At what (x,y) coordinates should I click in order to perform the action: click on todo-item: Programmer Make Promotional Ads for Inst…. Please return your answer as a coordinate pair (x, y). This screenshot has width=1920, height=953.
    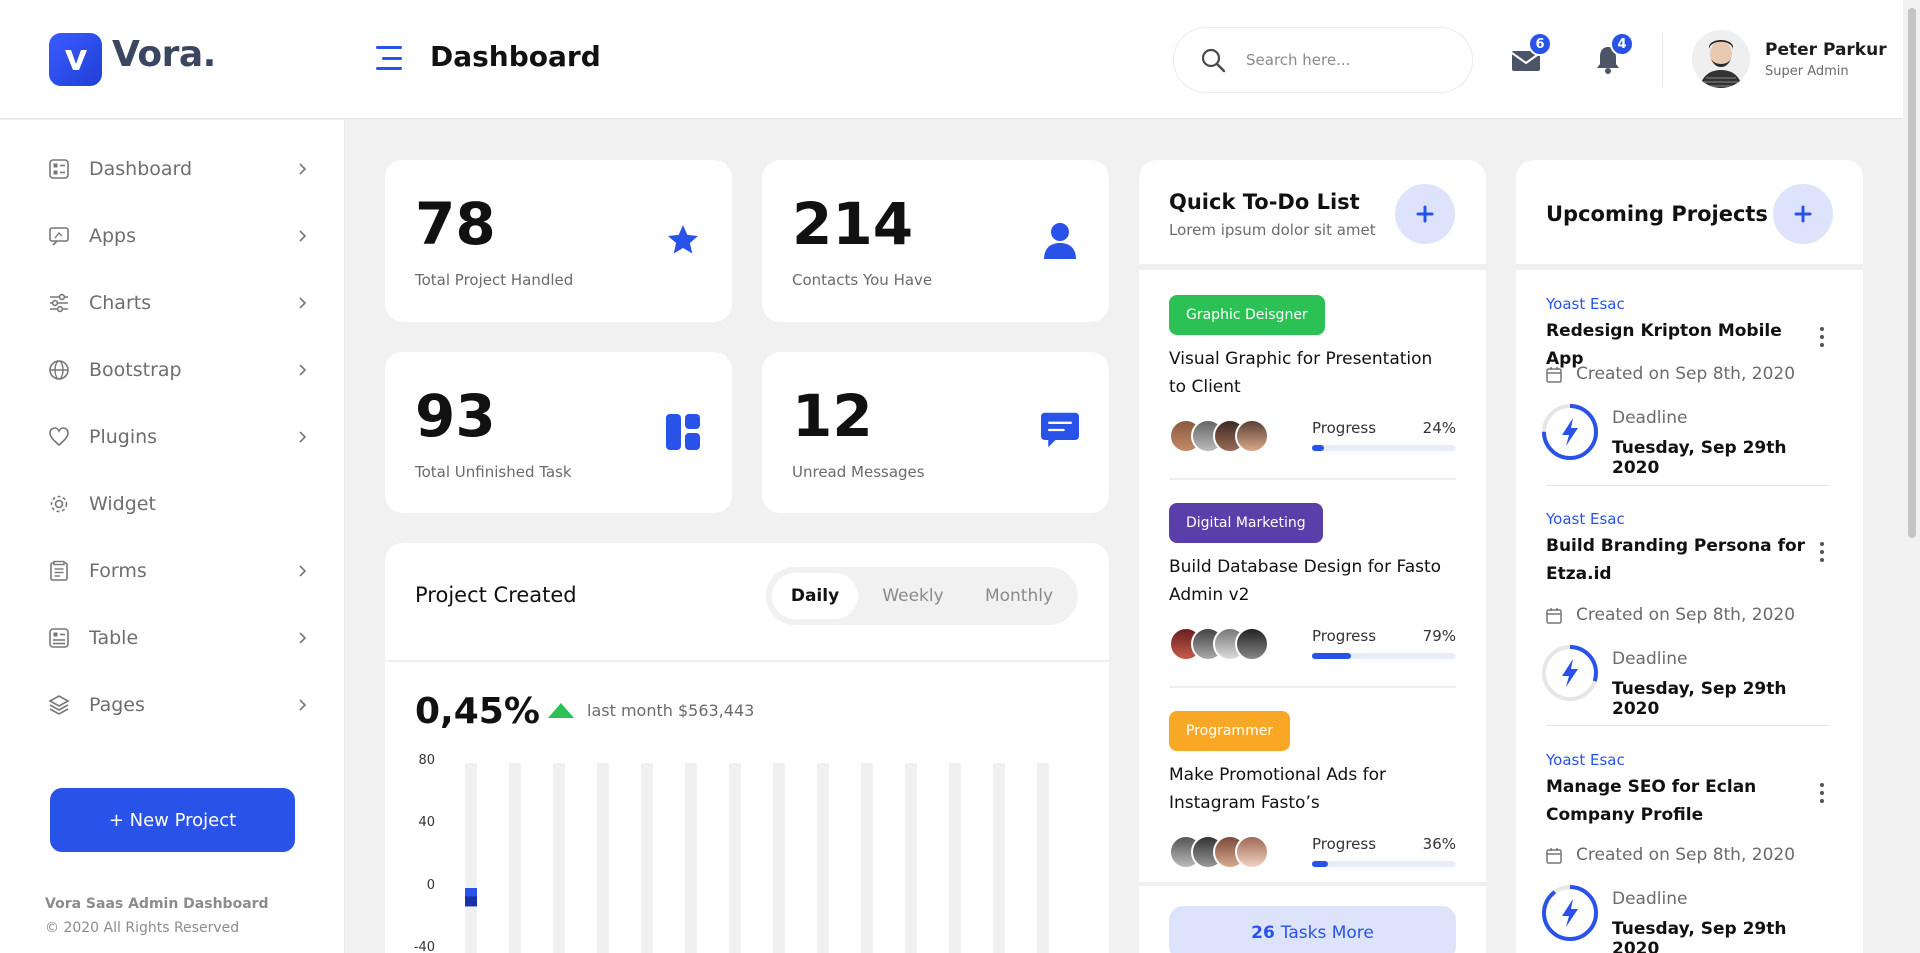
    Looking at the image, I should click on (1312, 793).